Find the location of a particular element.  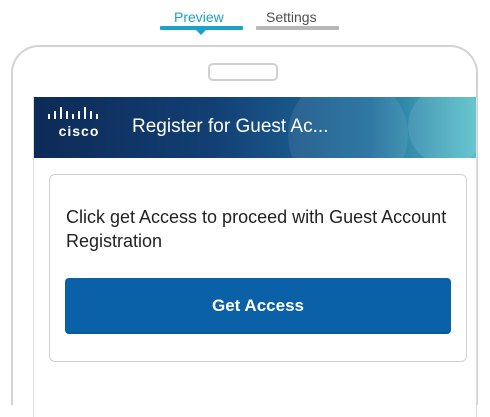

cisco-logo-icon: cisco is located at coordinates (79, 127).